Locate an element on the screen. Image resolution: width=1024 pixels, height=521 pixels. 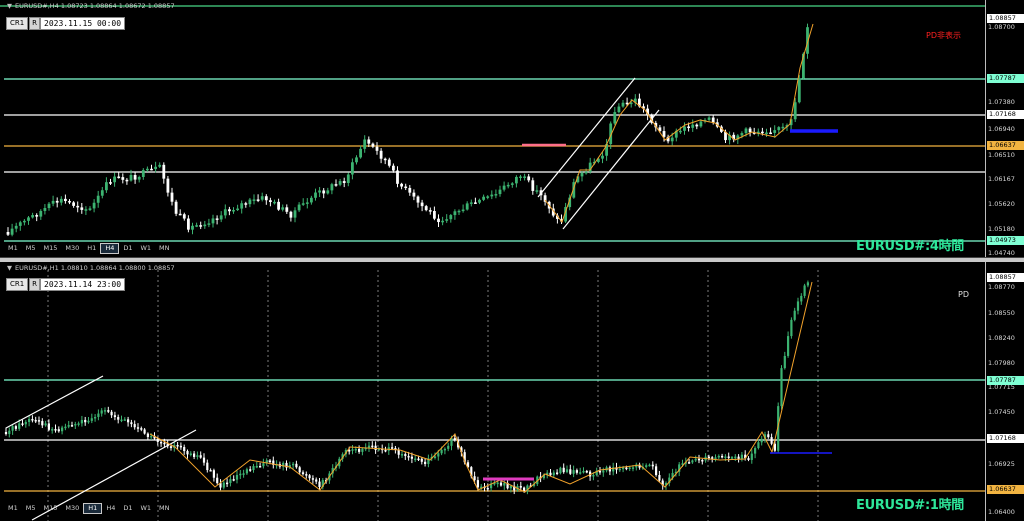
h1-timeframe-h1: H1 is located at coordinates (93, 508).